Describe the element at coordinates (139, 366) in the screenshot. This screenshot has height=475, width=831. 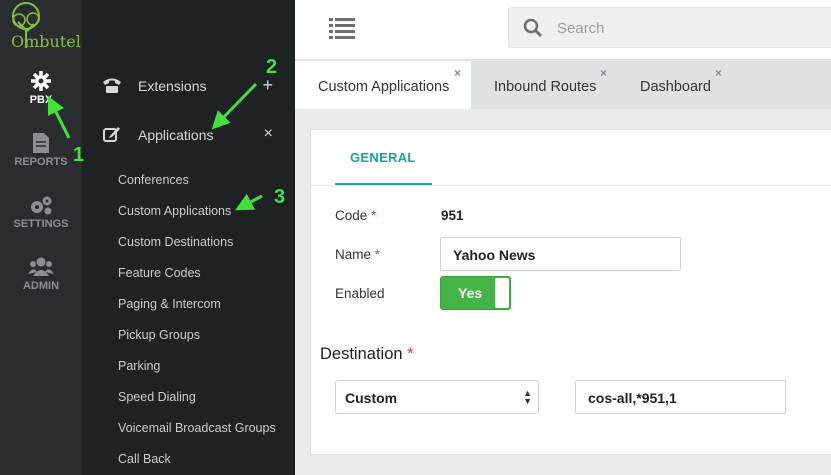
I see `sidebar-item-parking: Parking` at that location.